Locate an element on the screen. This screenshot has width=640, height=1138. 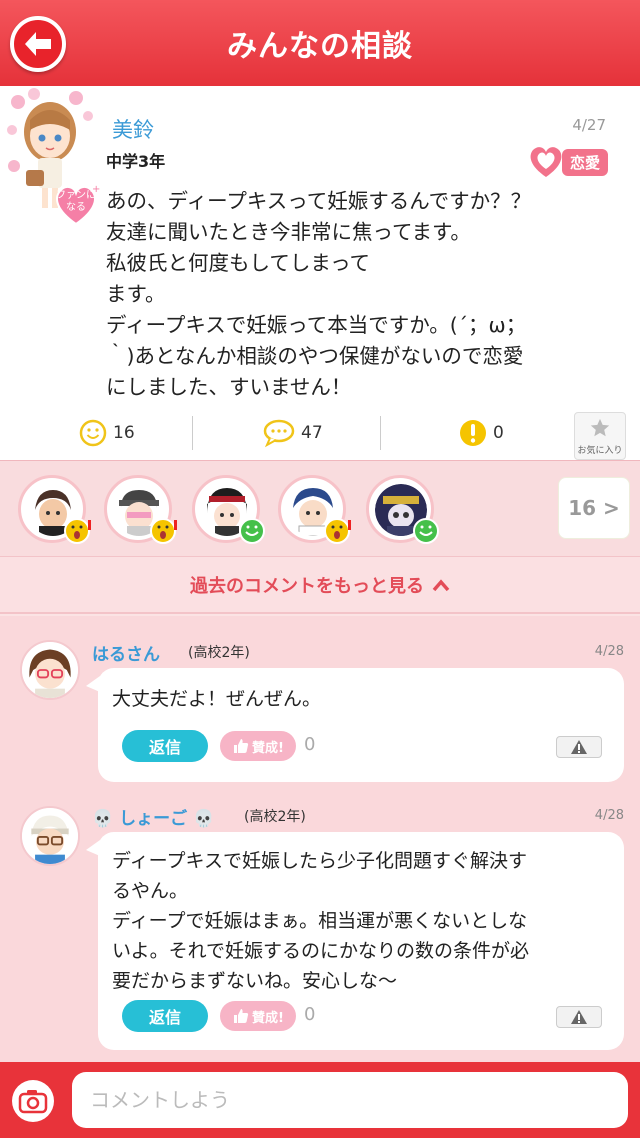
smile-stat: 16 is located at coordinates (106, 433).